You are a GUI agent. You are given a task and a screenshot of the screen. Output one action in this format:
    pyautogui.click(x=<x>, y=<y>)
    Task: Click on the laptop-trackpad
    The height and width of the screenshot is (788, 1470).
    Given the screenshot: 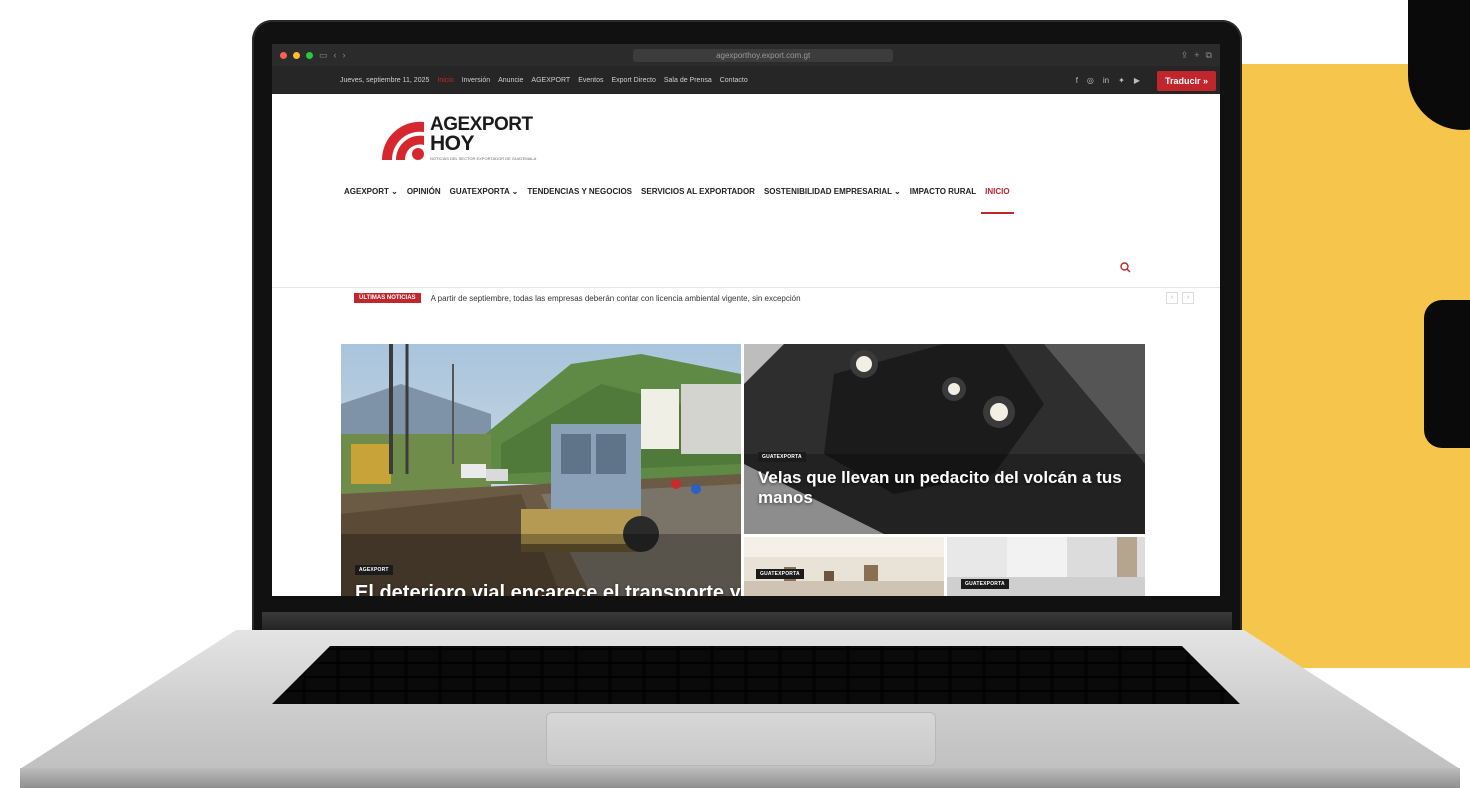 What is the action you would take?
    pyautogui.click(x=741, y=739)
    